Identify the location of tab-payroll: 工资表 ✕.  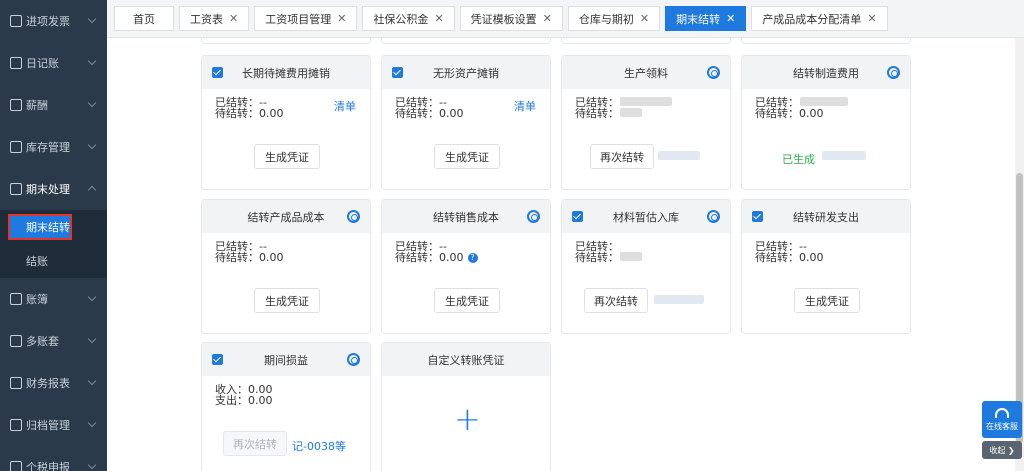
(214, 18).